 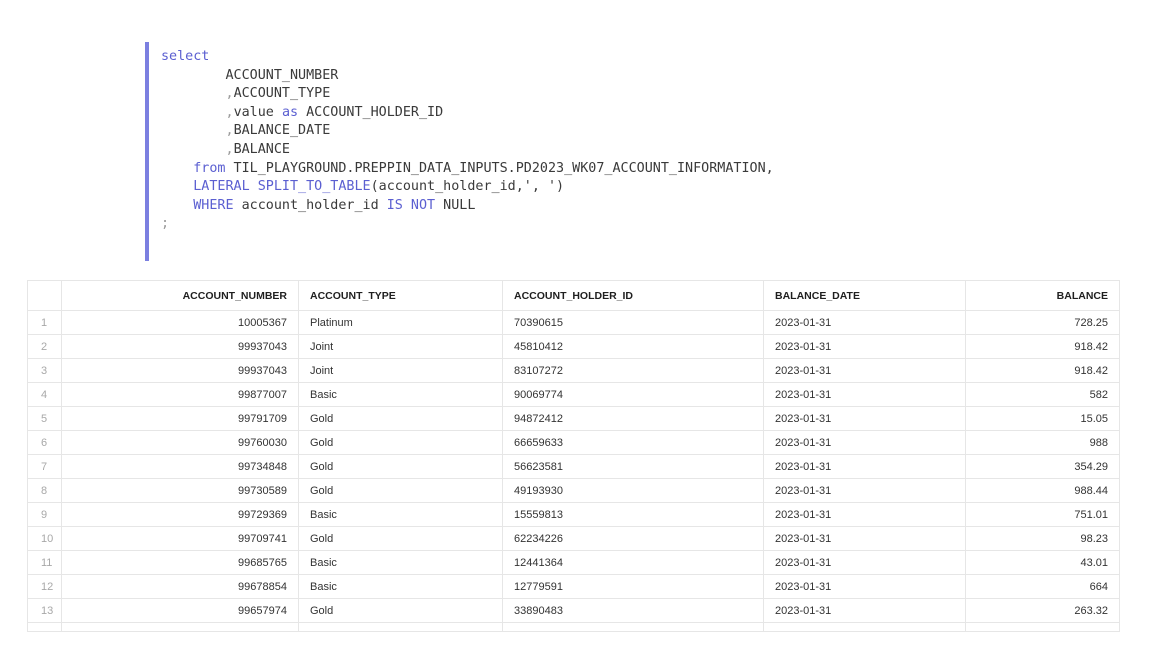 I want to click on cell-balance: 15.05, so click(x=1042, y=418).